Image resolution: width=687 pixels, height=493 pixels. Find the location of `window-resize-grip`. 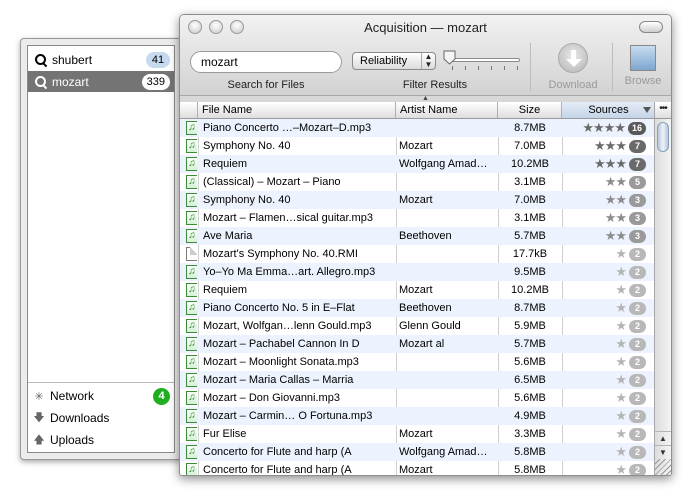

window-resize-grip is located at coordinates (663, 467).